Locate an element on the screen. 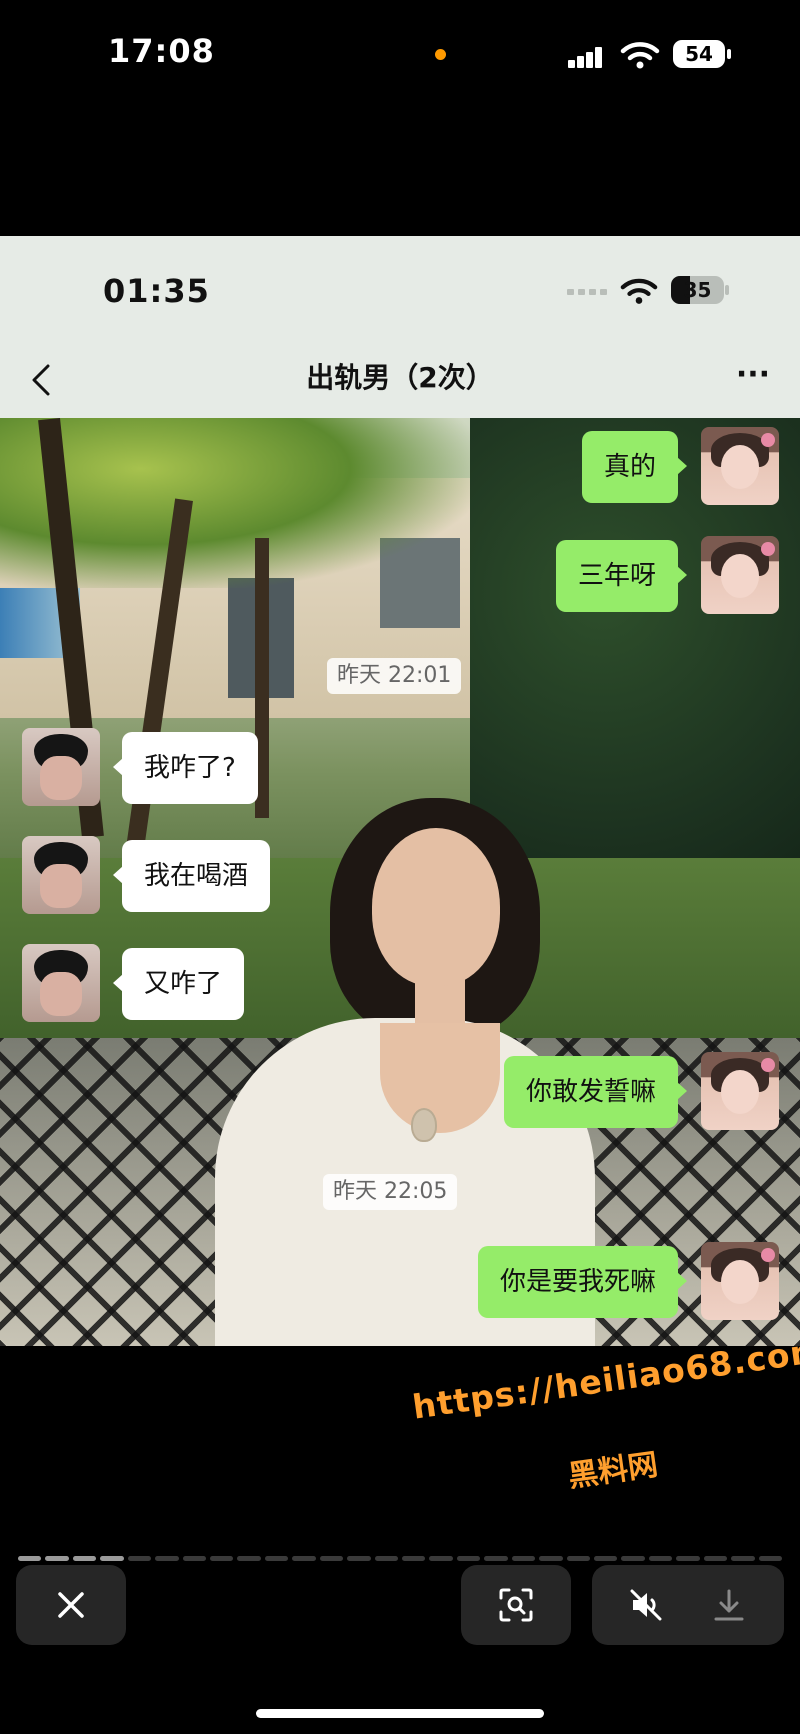  download-icon is located at coordinates (729, 1605).